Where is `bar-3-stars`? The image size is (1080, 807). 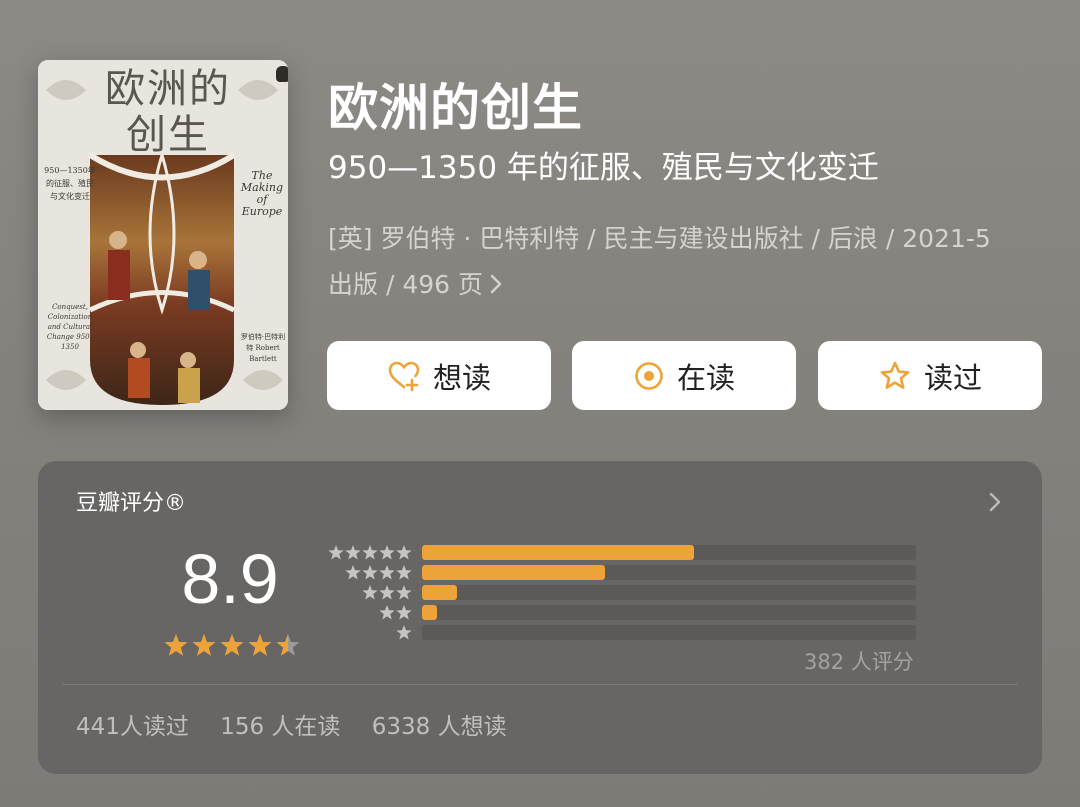
bar-3-stars is located at coordinates (439, 592).